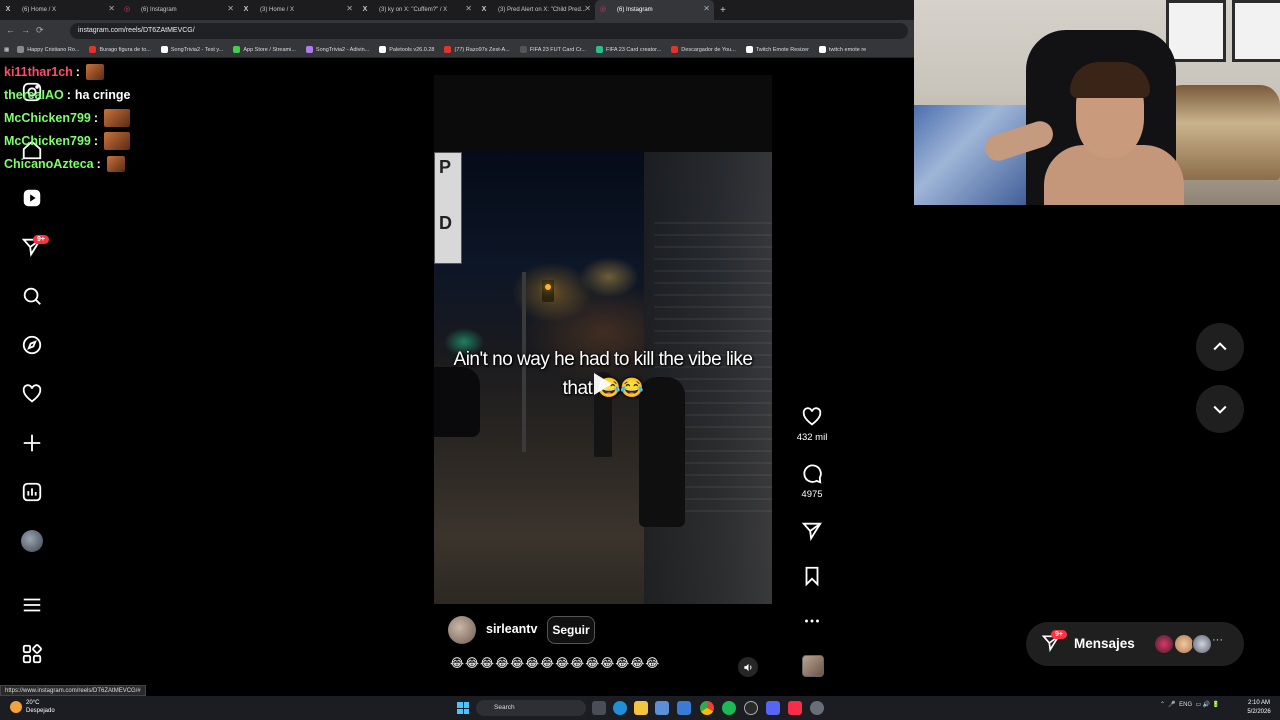  What do you see at coordinates (535, 10) in the screenshot?
I see `tab-pred-alert-x: X (3) Pred Alert on X: "Child Pred... ✕` at bounding box center [535, 10].